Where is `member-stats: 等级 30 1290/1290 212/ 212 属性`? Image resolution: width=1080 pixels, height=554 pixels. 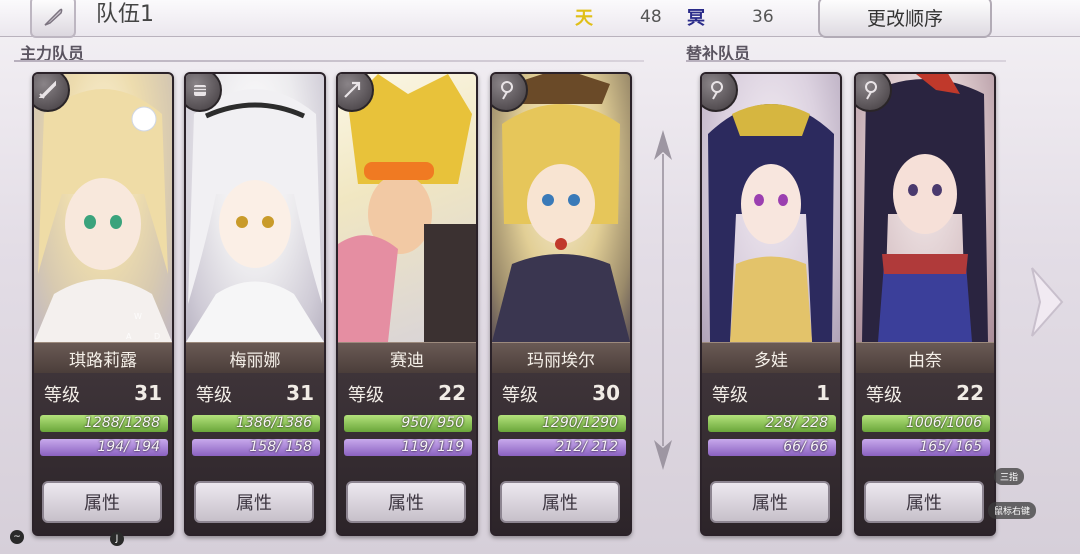 member-stats: 等级 30 1290/1290 212/ 212 属性 is located at coordinates (561, 453).